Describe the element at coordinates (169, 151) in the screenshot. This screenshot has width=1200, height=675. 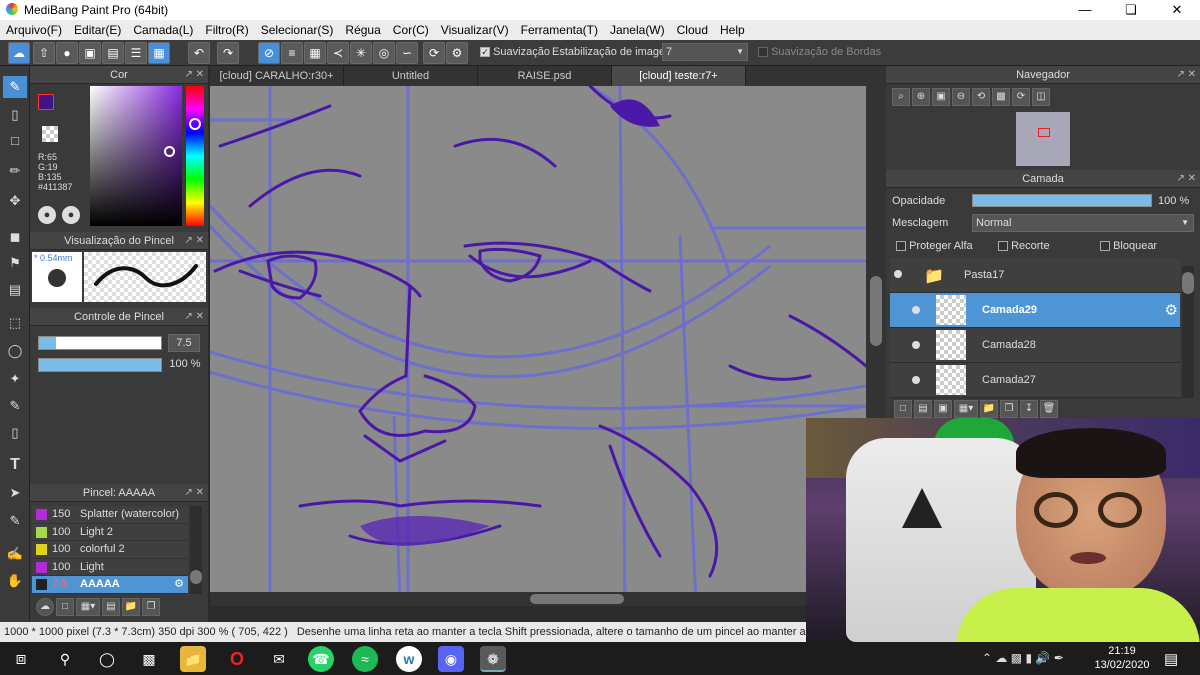
I see `sv-picker-handle` at that location.